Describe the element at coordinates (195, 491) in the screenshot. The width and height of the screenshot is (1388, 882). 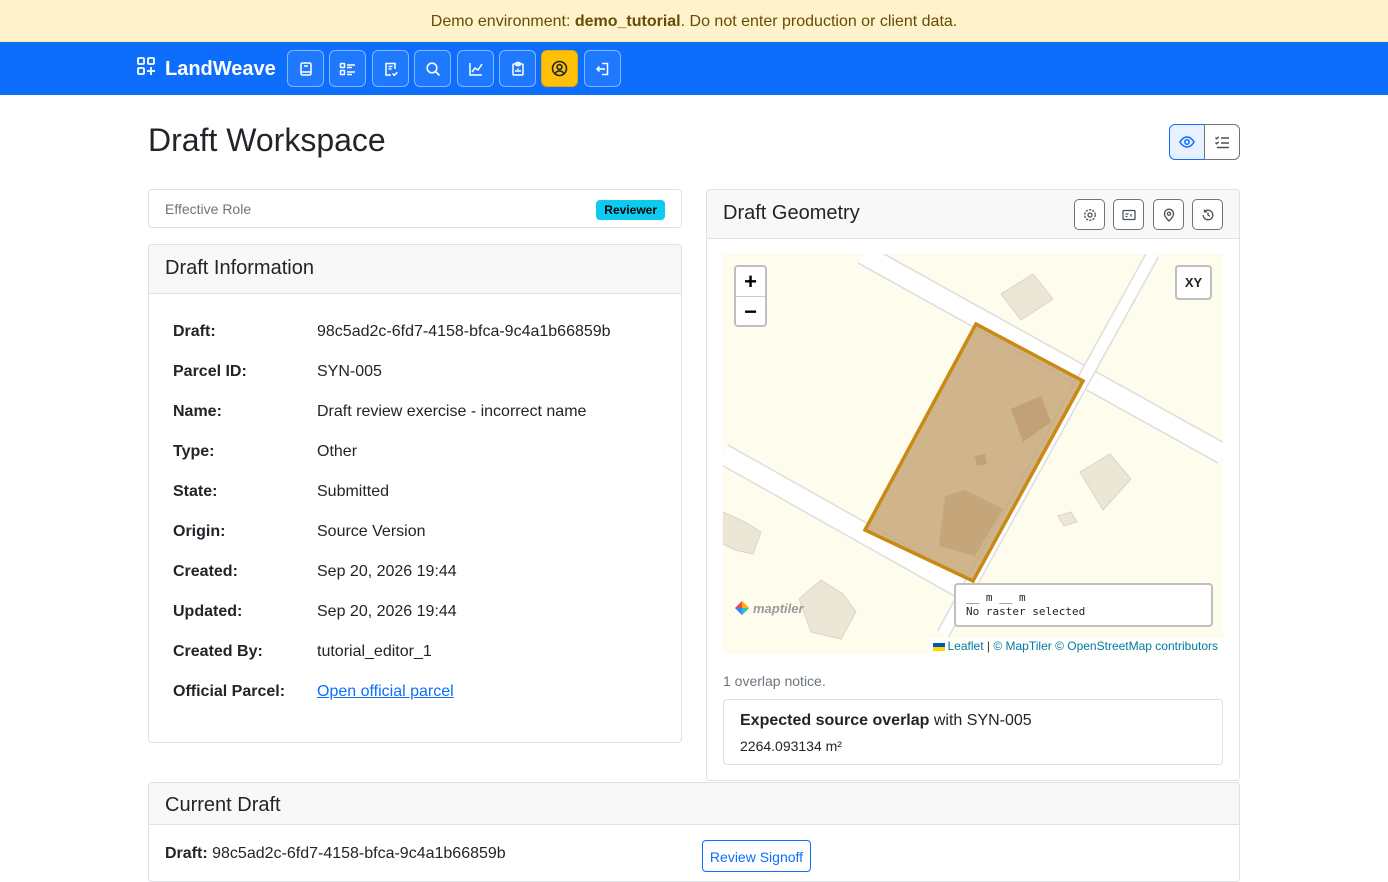
I see `info-label: State:` at that location.